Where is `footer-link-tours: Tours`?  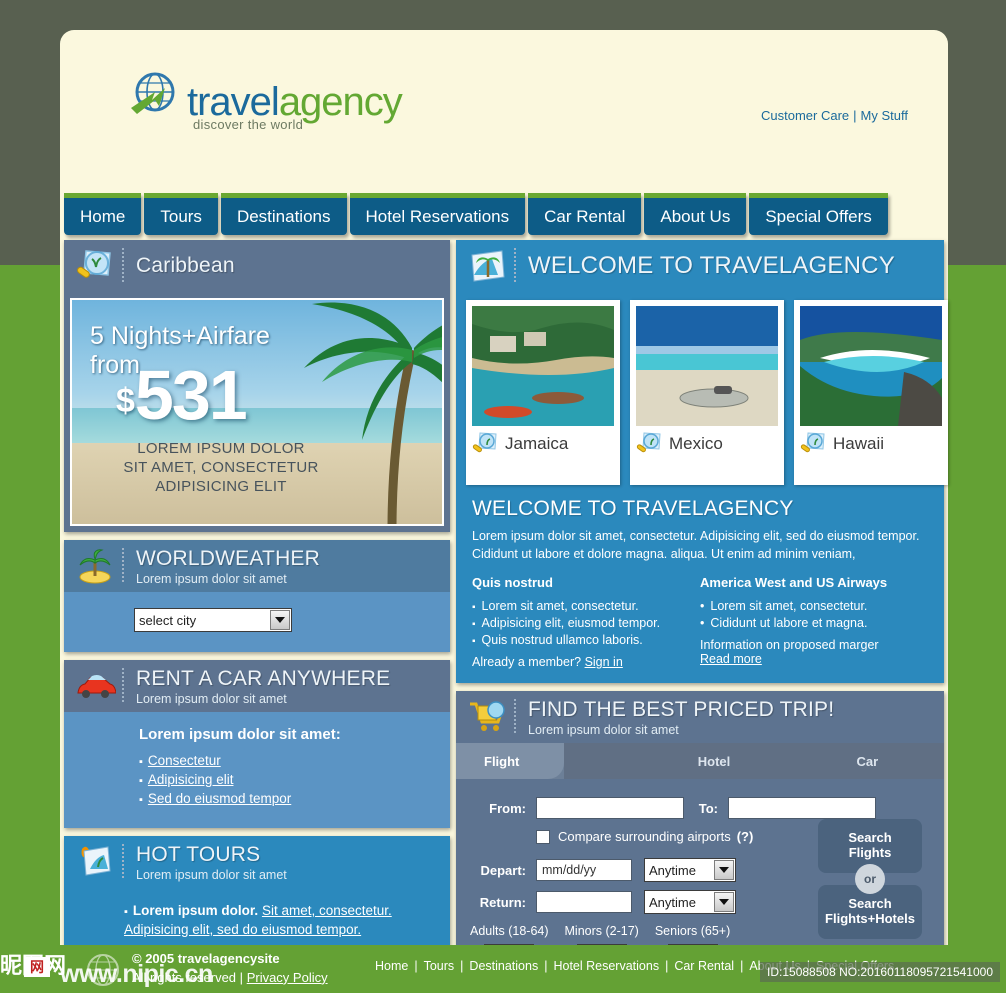 footer-link-tours: Tours is located at coordinates (439, 966).